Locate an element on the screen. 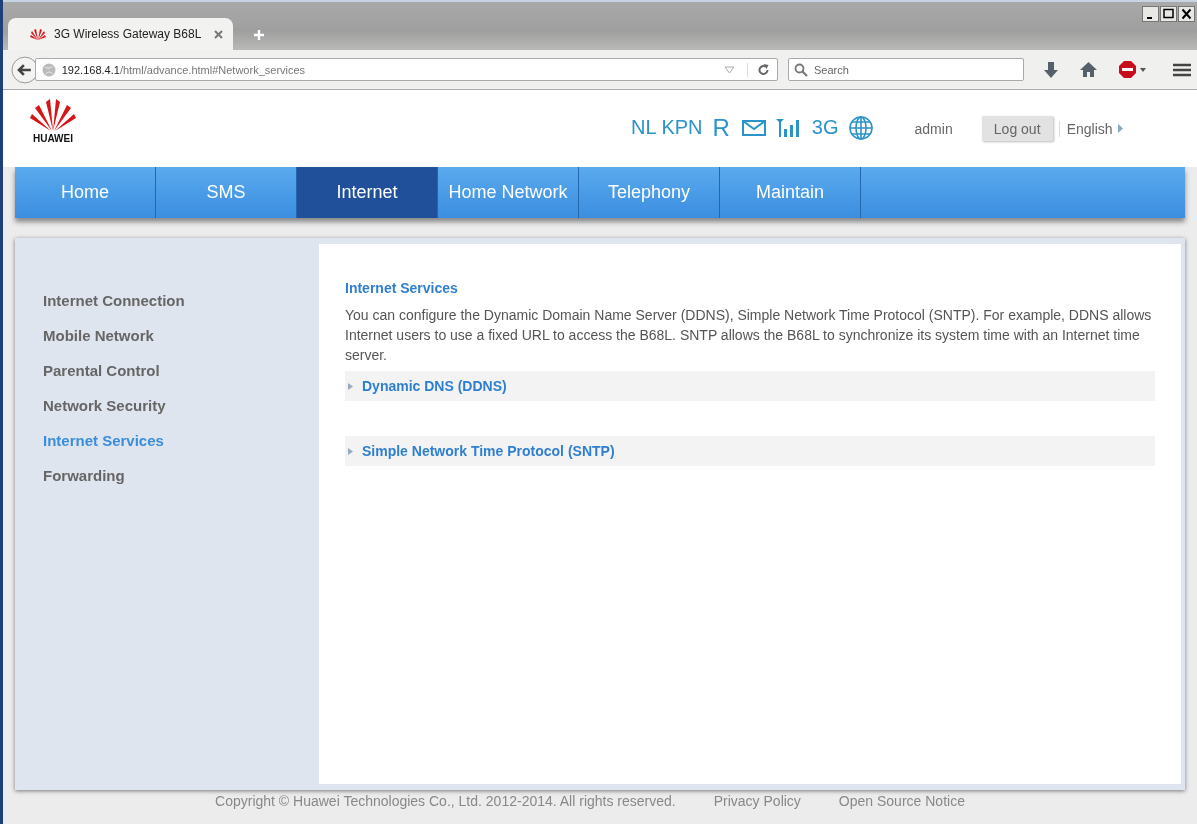 Image resolution: width=1197 pixels, height=824 pixels. envelope-icon is located at coordinates (753, 127).